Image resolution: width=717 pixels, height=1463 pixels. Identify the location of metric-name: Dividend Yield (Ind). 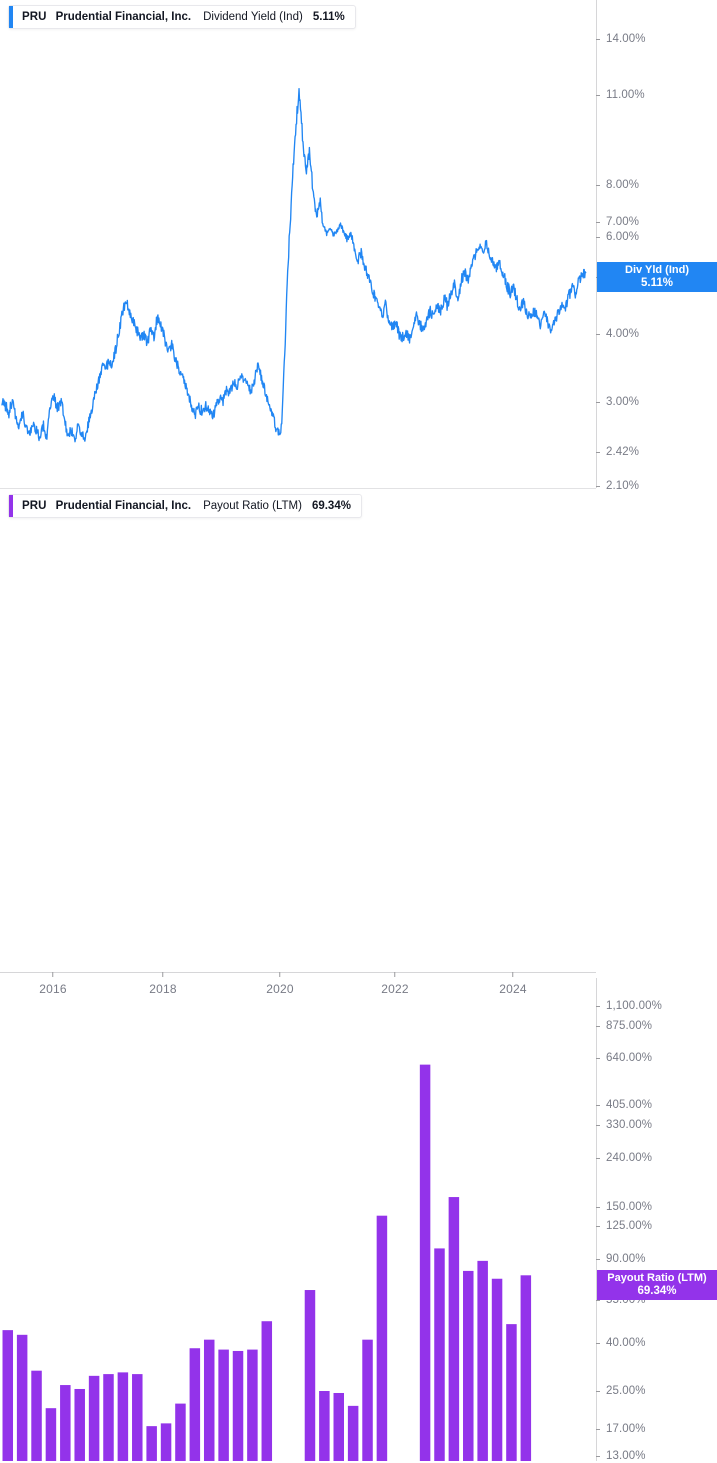
(253, 17).